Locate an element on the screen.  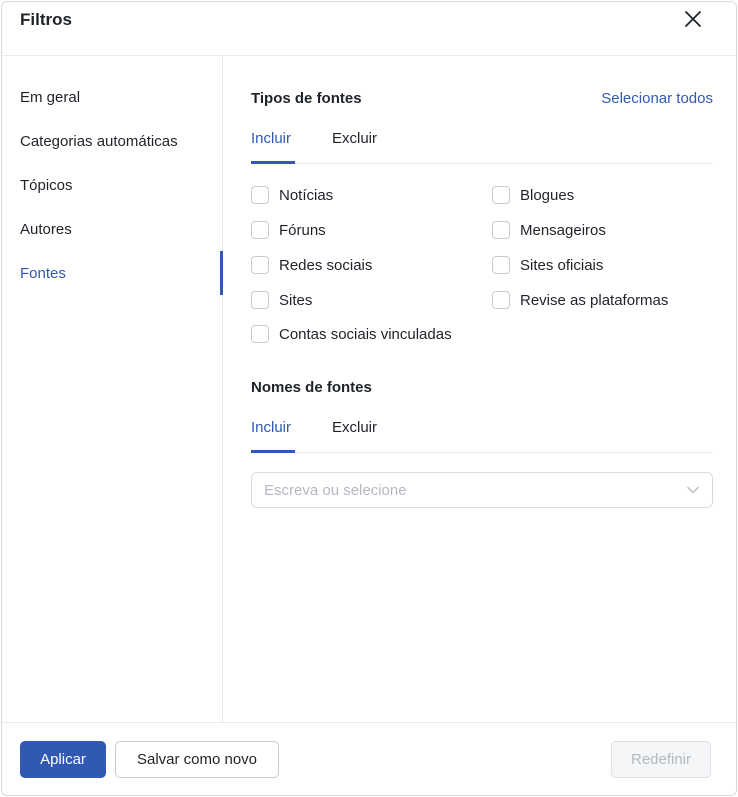
checkbox-label: Redes sociais is located at coordinates (326, 265).